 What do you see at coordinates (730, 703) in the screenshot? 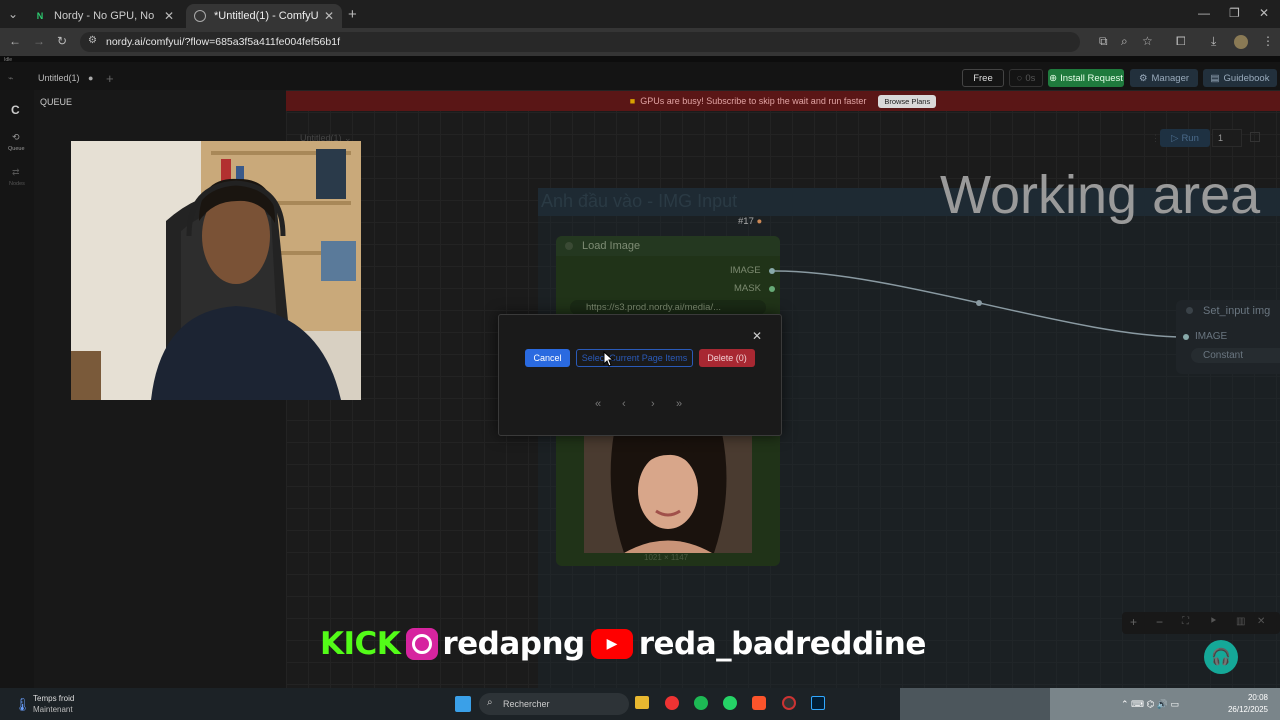
I see `whatsapp-icon` at bounding box center [730, 703].